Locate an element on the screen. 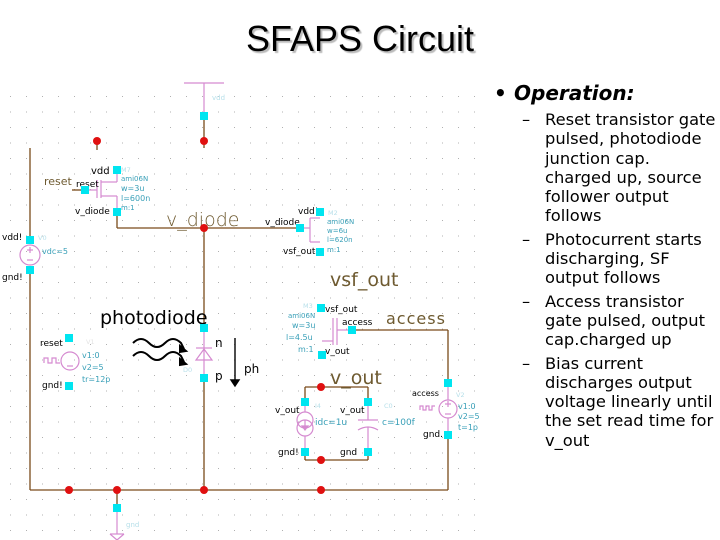 The width and height of the screenshot is (720, 540). photocurrent-label: ph is located at coordinates (251, 369).